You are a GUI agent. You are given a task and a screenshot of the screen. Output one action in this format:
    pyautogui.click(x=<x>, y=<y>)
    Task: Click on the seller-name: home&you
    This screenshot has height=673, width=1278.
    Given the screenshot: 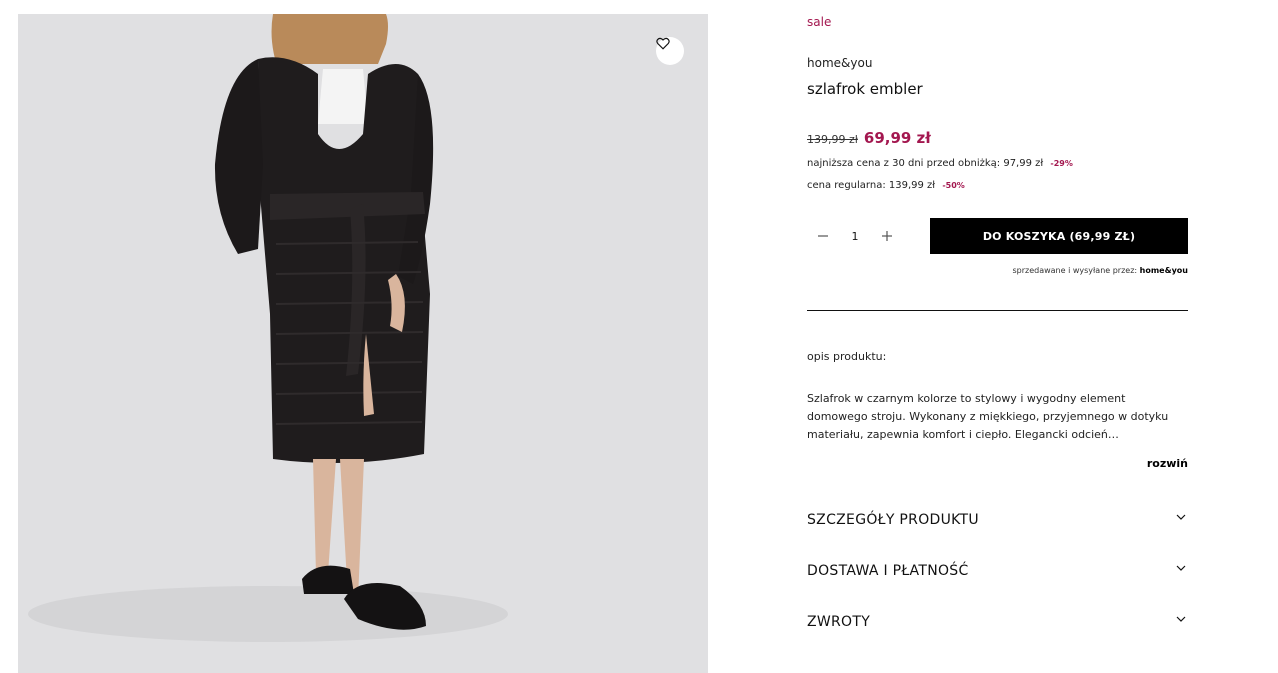 What is the action you would take?
    pyautogui.click(x=1164, y=270)
    